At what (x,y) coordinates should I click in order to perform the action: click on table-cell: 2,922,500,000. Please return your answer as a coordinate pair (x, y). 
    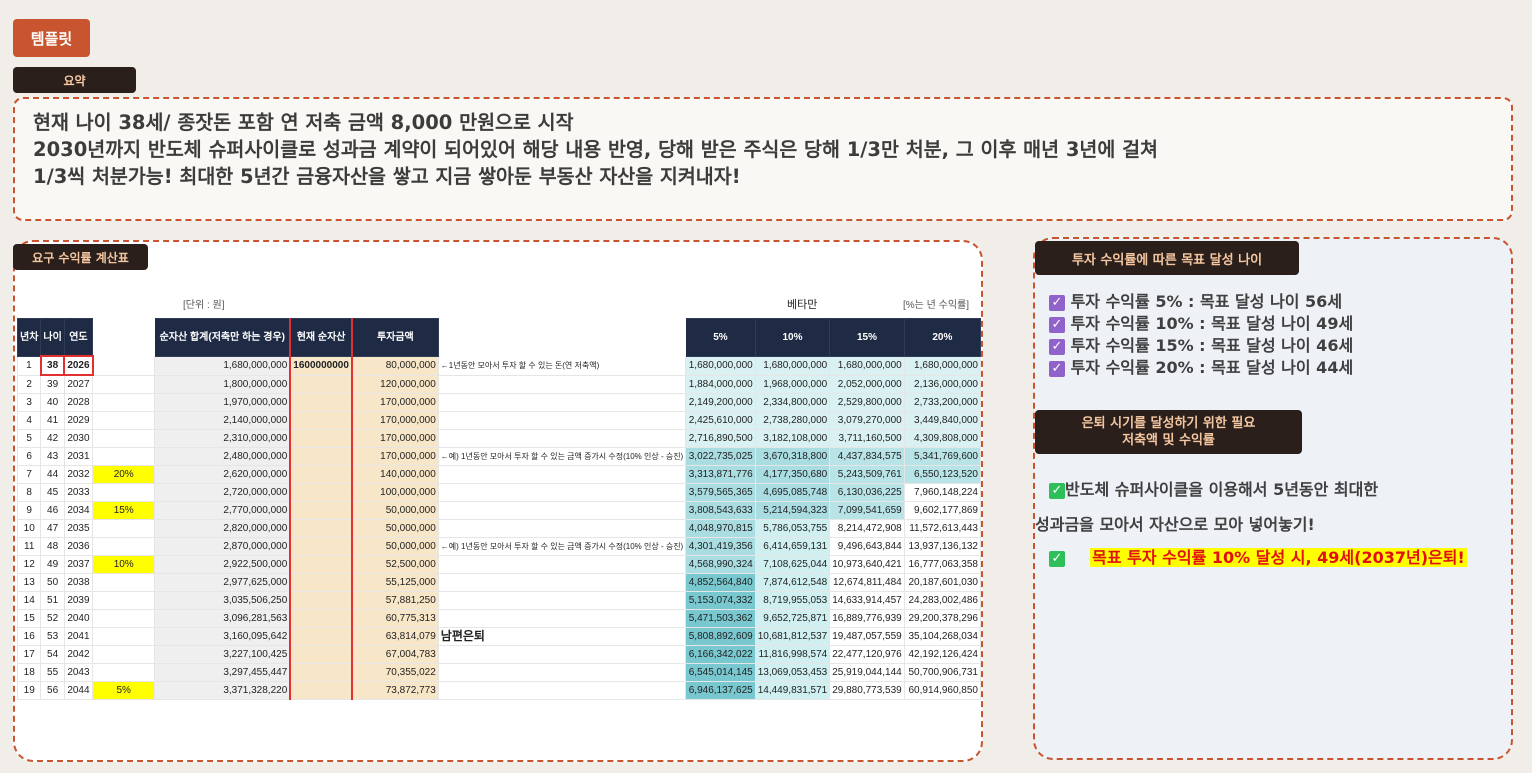
    Looking at the image, I should click on (222, 564).